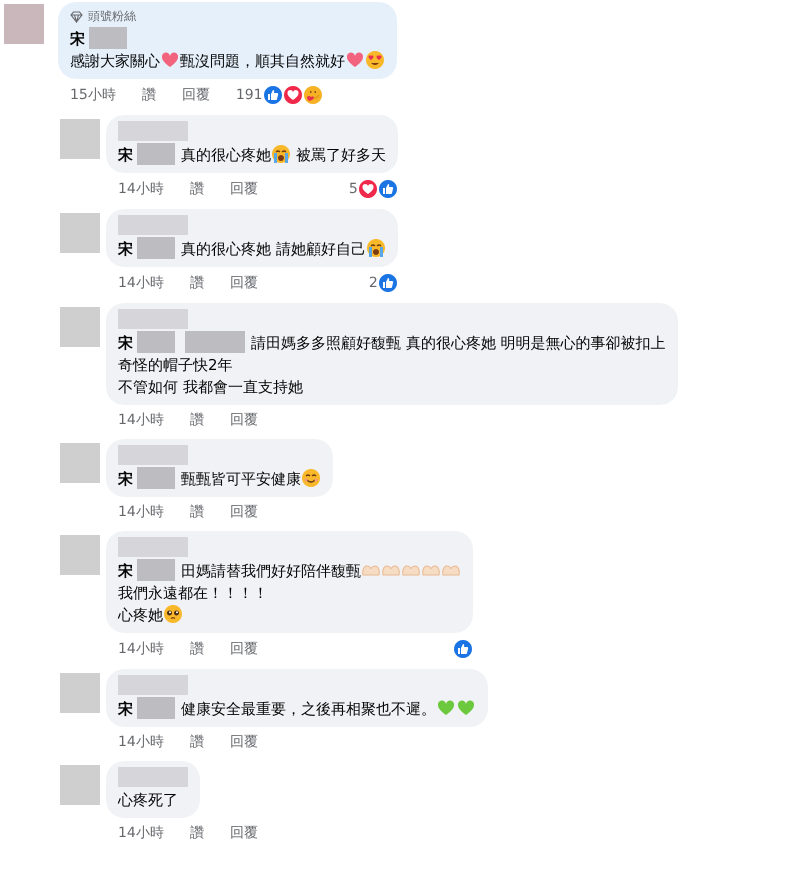  I want to click on comment-text: 健康安全最重要，之後再相聚也不遲。, so click(308, 709).